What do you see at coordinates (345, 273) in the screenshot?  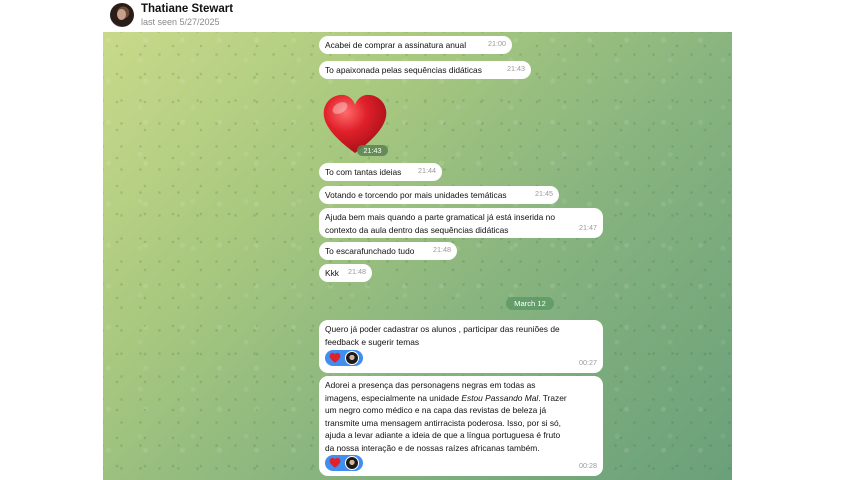 I see `message-bubble: Kkk 21:48` at bounding box center [345, 273].